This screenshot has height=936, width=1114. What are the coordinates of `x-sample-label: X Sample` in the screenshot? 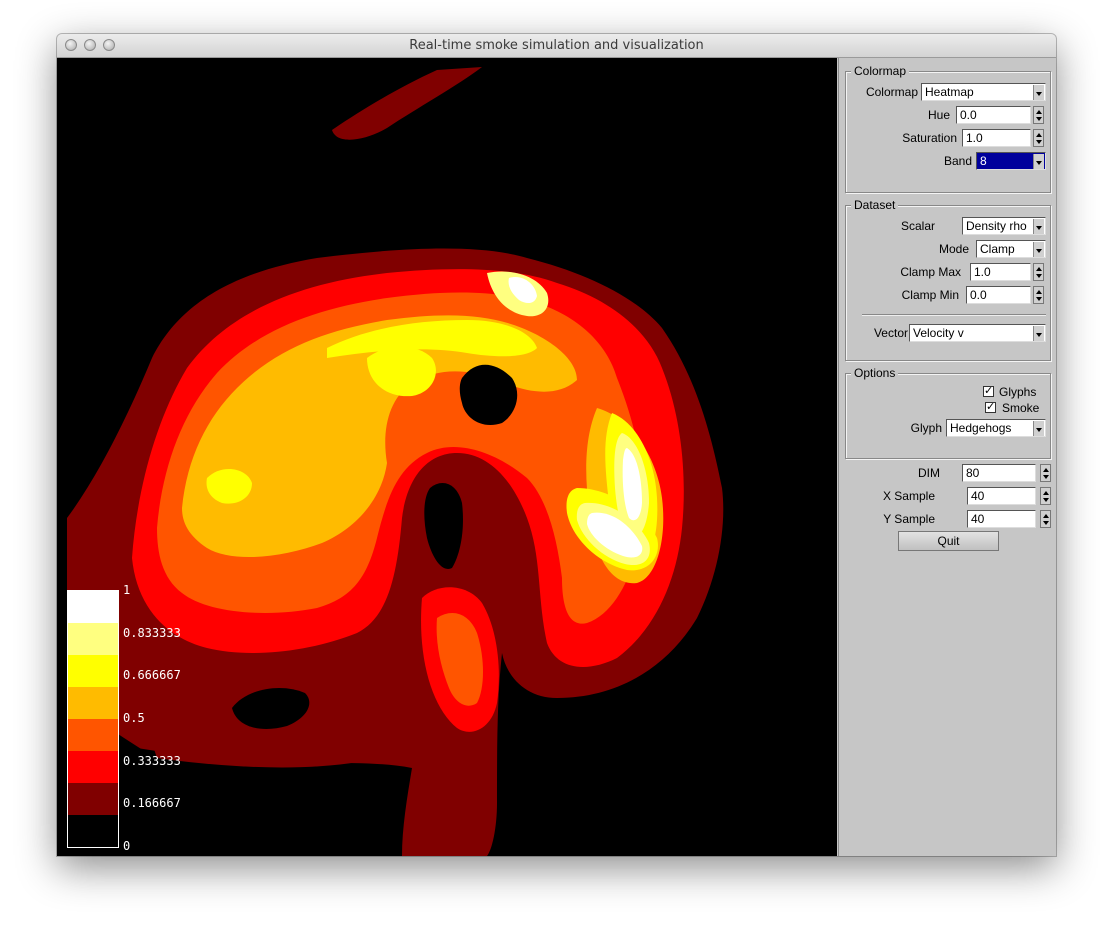 It's located at (908, 496).